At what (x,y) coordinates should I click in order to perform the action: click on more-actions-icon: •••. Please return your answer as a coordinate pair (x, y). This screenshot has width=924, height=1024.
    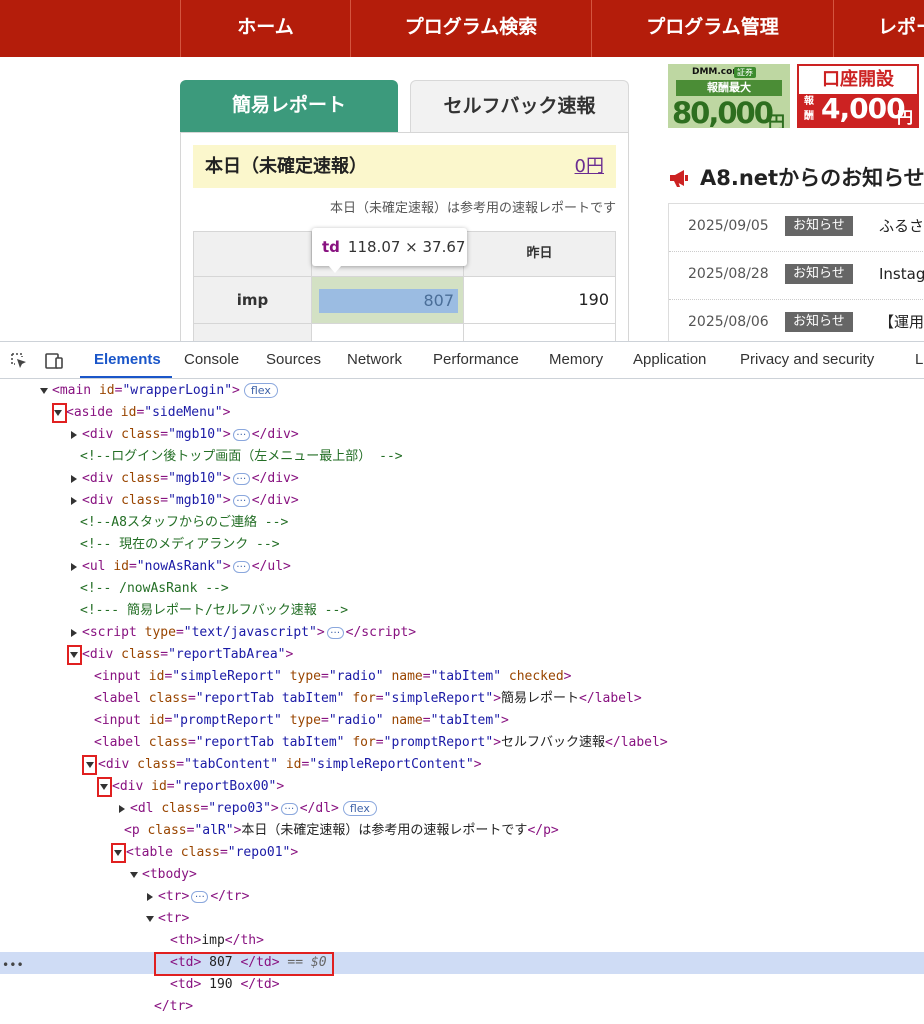
    Looking at the image, I should click on (13, 965).